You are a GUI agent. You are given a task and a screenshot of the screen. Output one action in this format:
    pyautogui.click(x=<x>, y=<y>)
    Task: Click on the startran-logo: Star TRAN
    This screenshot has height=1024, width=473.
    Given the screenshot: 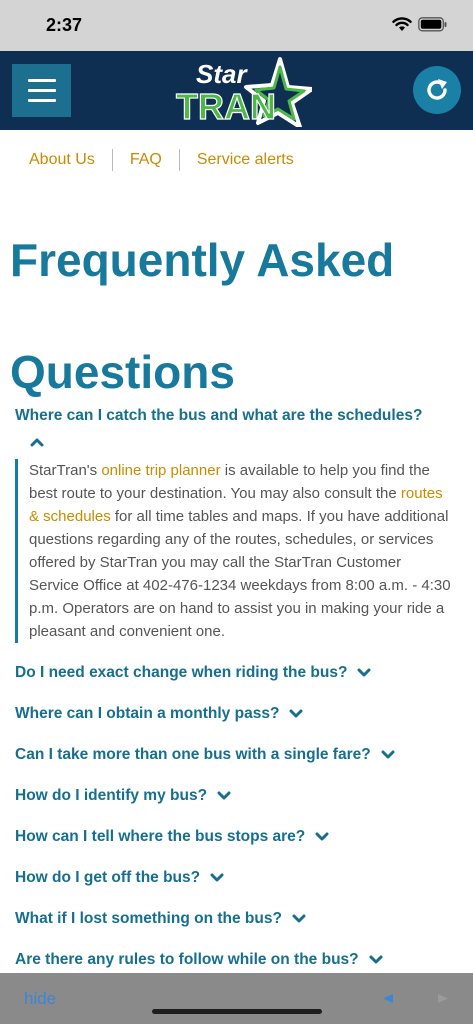 What is the action you would take?
    pyautogui.click(x=242, y=91)
    